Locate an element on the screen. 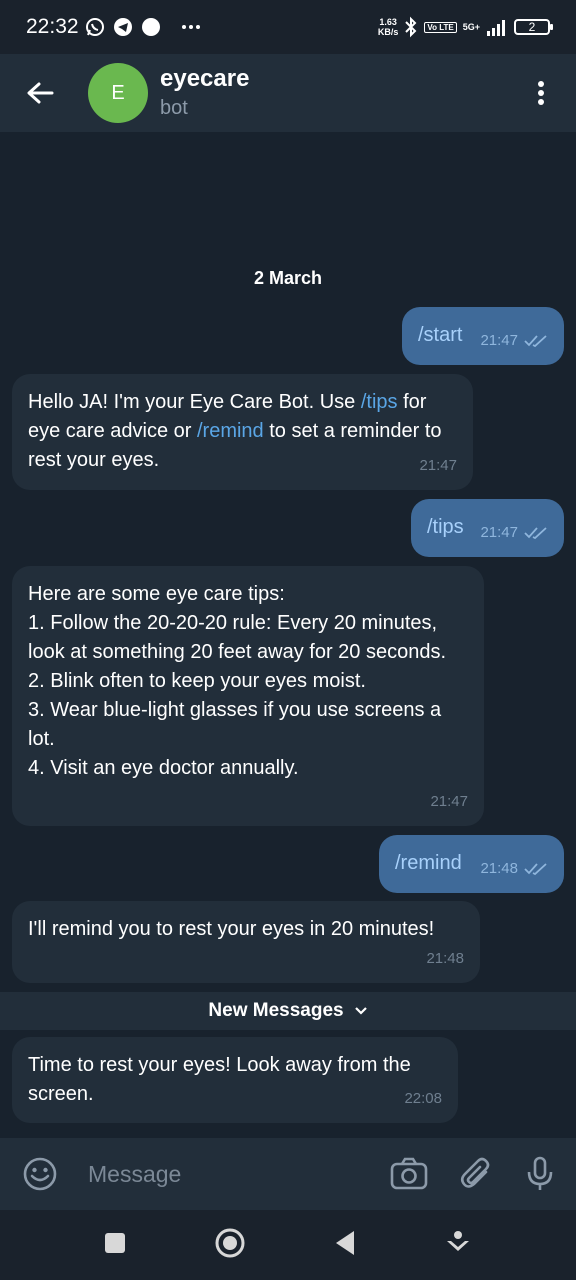 This screenshot has width=576, height=1280. microphone-icon is located at coordinates (540, 1173).